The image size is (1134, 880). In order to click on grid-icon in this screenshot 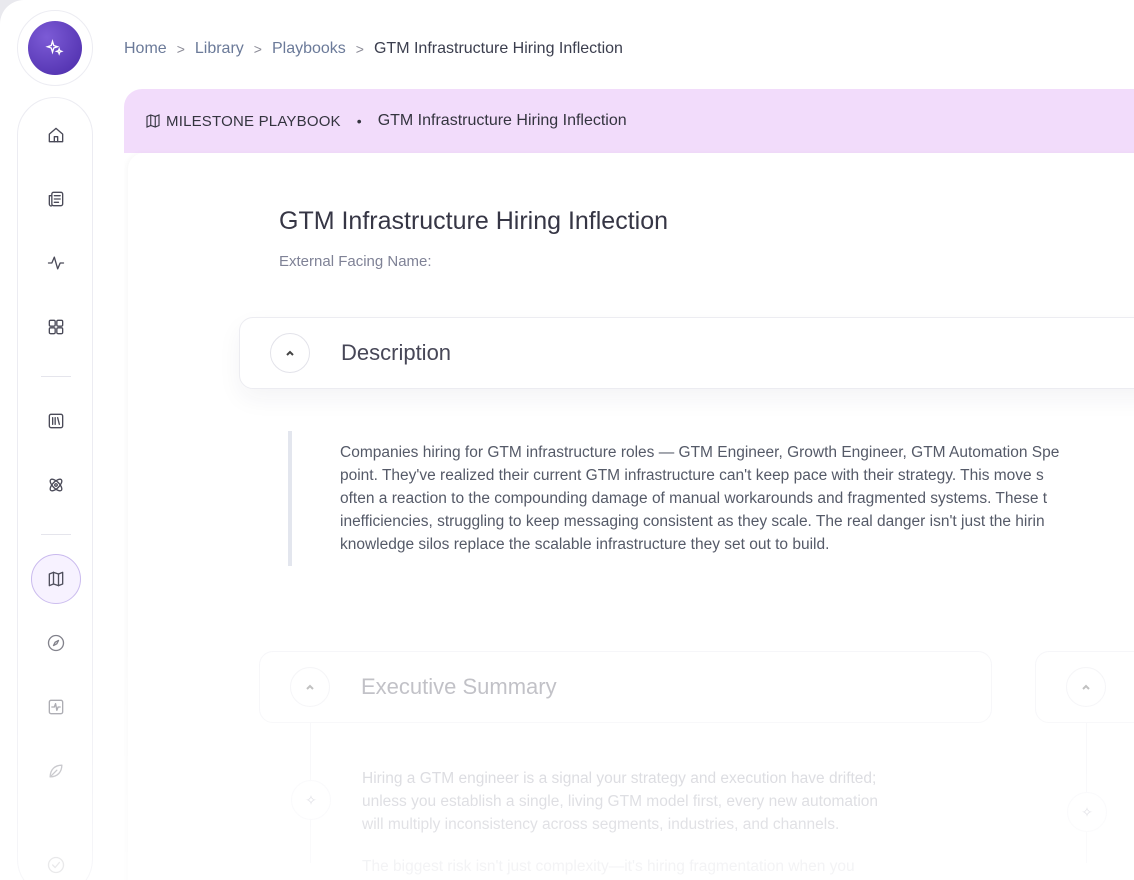, I will do `click(56, 327)`.